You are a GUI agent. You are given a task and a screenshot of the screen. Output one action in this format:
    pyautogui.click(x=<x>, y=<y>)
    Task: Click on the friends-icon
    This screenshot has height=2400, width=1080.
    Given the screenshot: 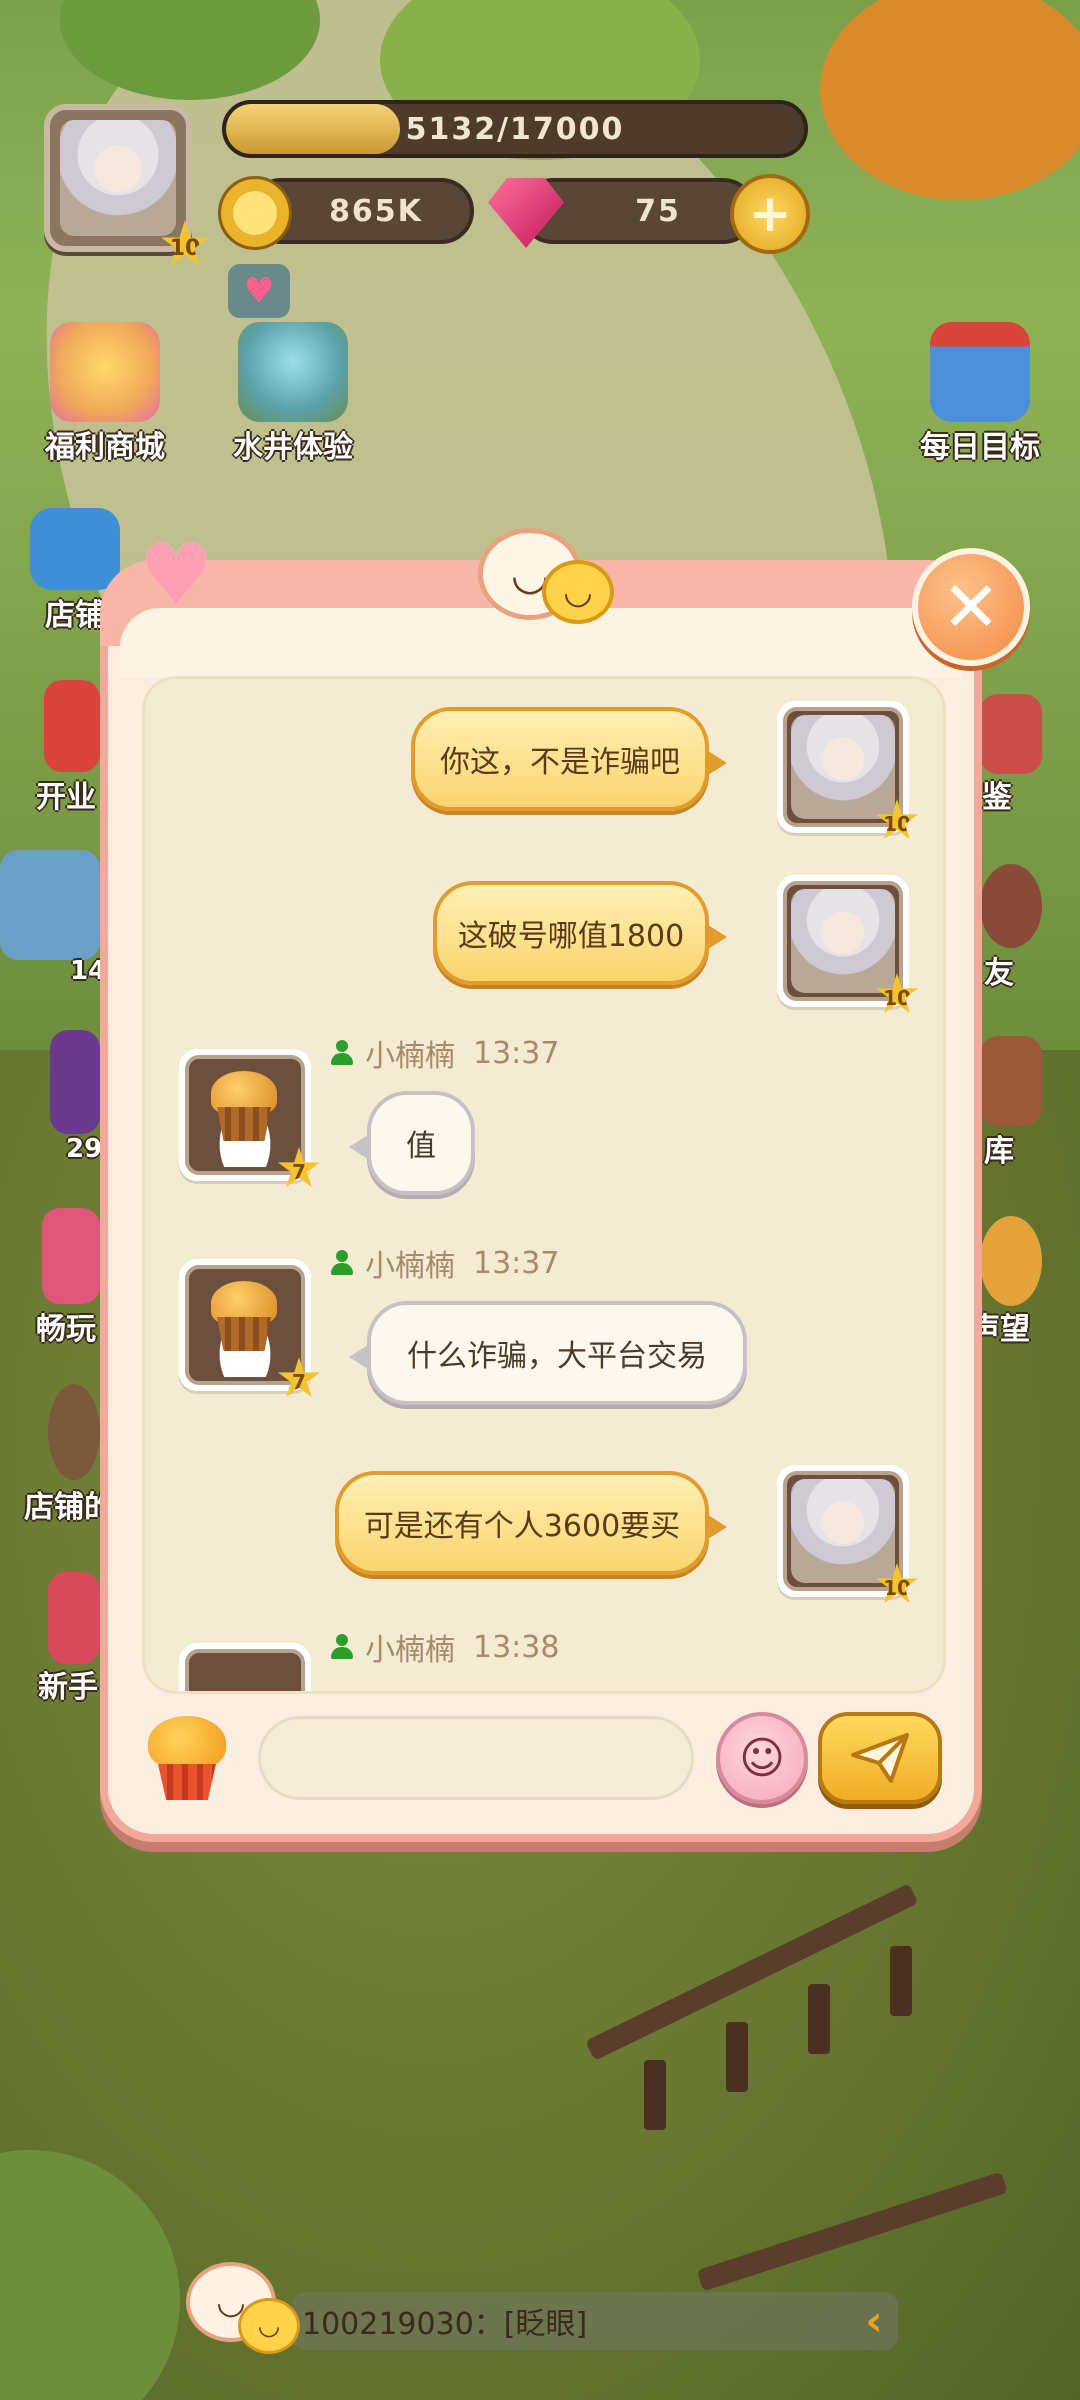 What is the action you would take?
    pyautogui.click(x=1011, y=906)
    